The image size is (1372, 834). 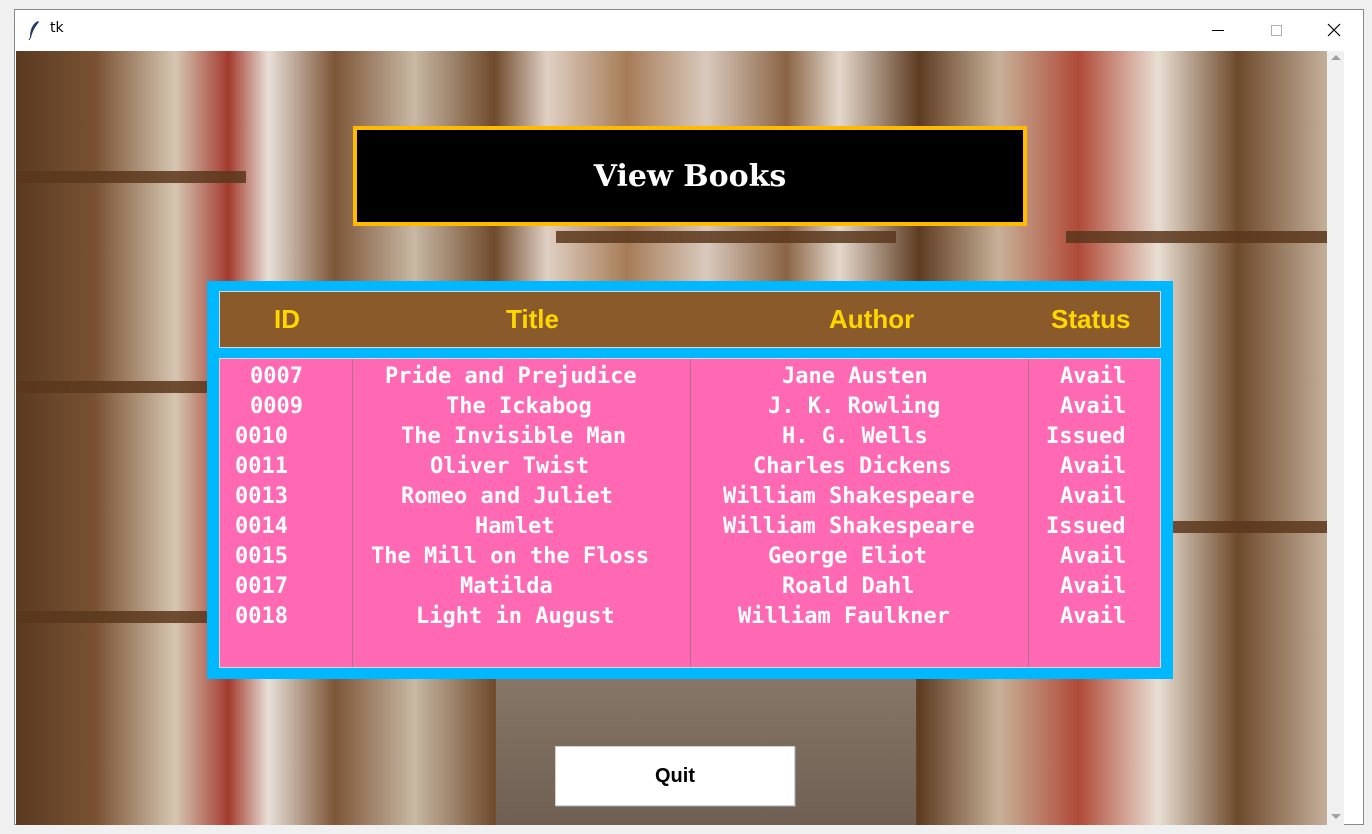 I want to click on cell-title: Matilda, so click(x=506, y=586).